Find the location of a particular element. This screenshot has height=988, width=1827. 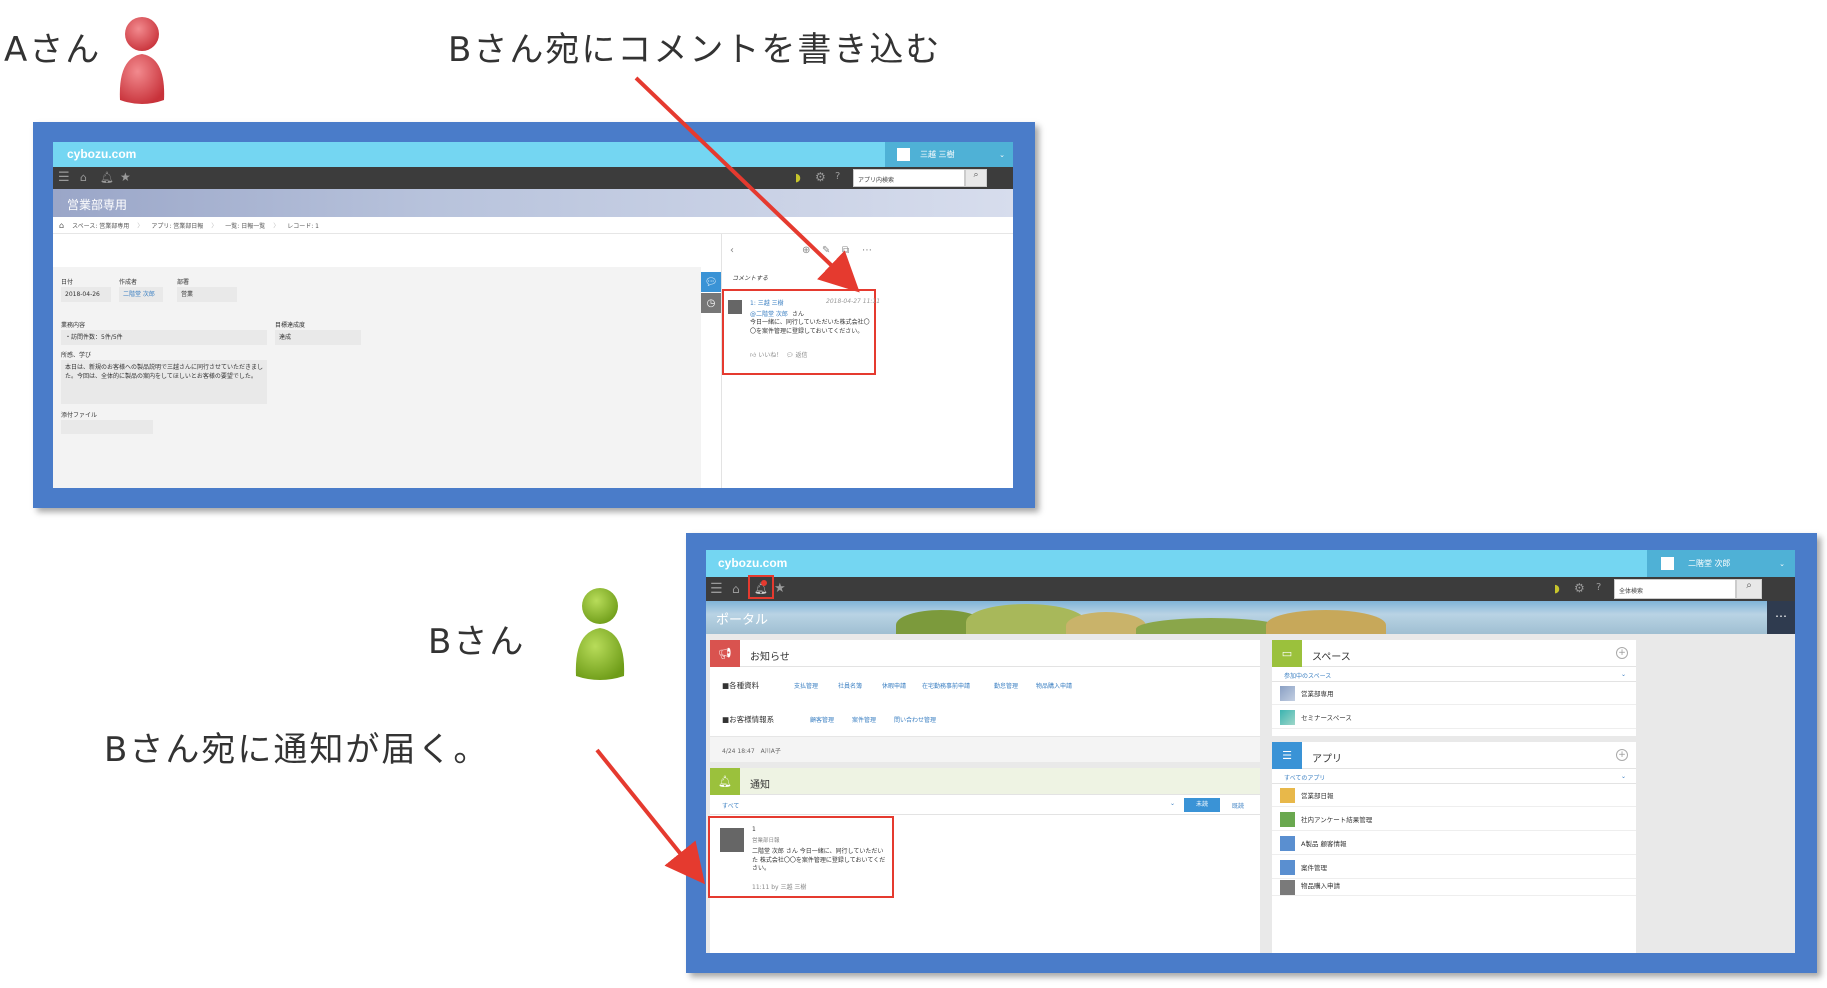

arrow-to-comment is located at coordinates (747, 184).